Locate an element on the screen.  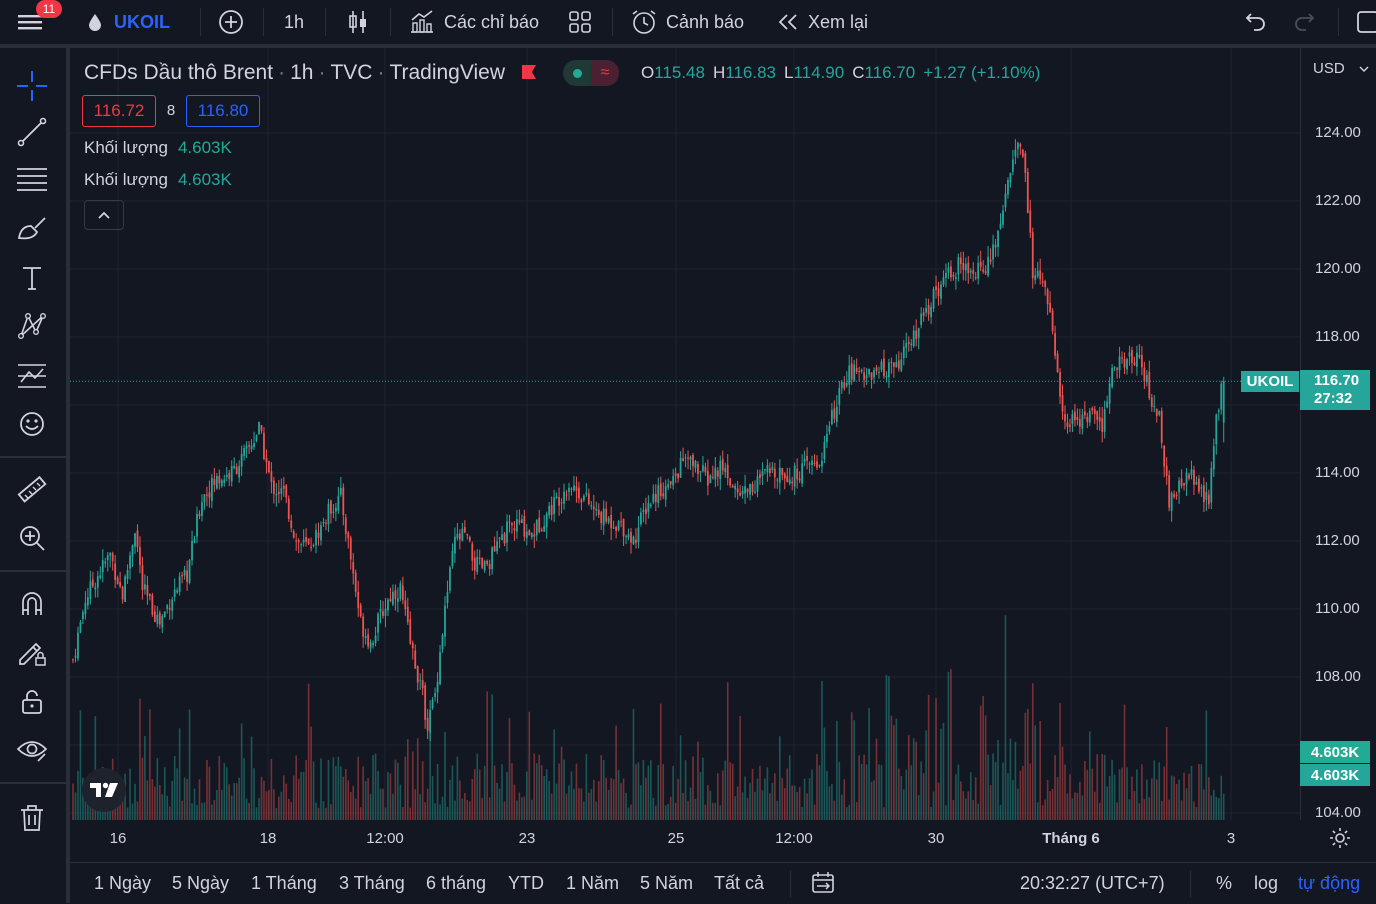
replay-button: Xem lại is located at coordinates (822, 22).